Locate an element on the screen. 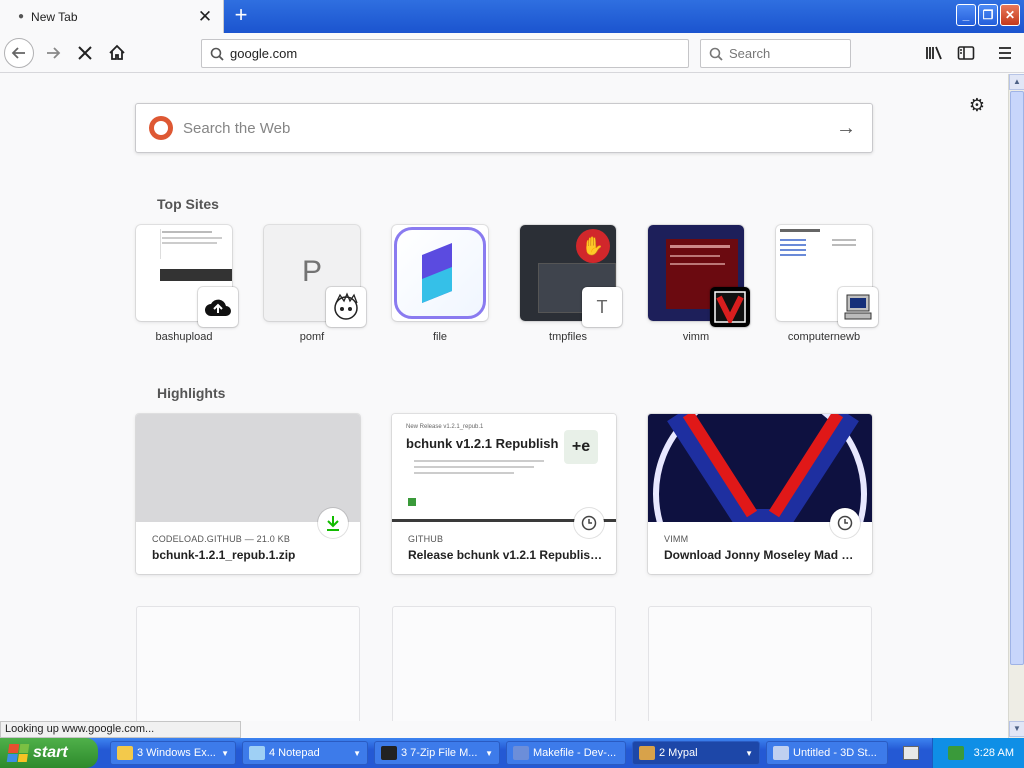 This screenshot has width=1024, height=768. scrollbar-thumb is located at coordinates (1017, 378).